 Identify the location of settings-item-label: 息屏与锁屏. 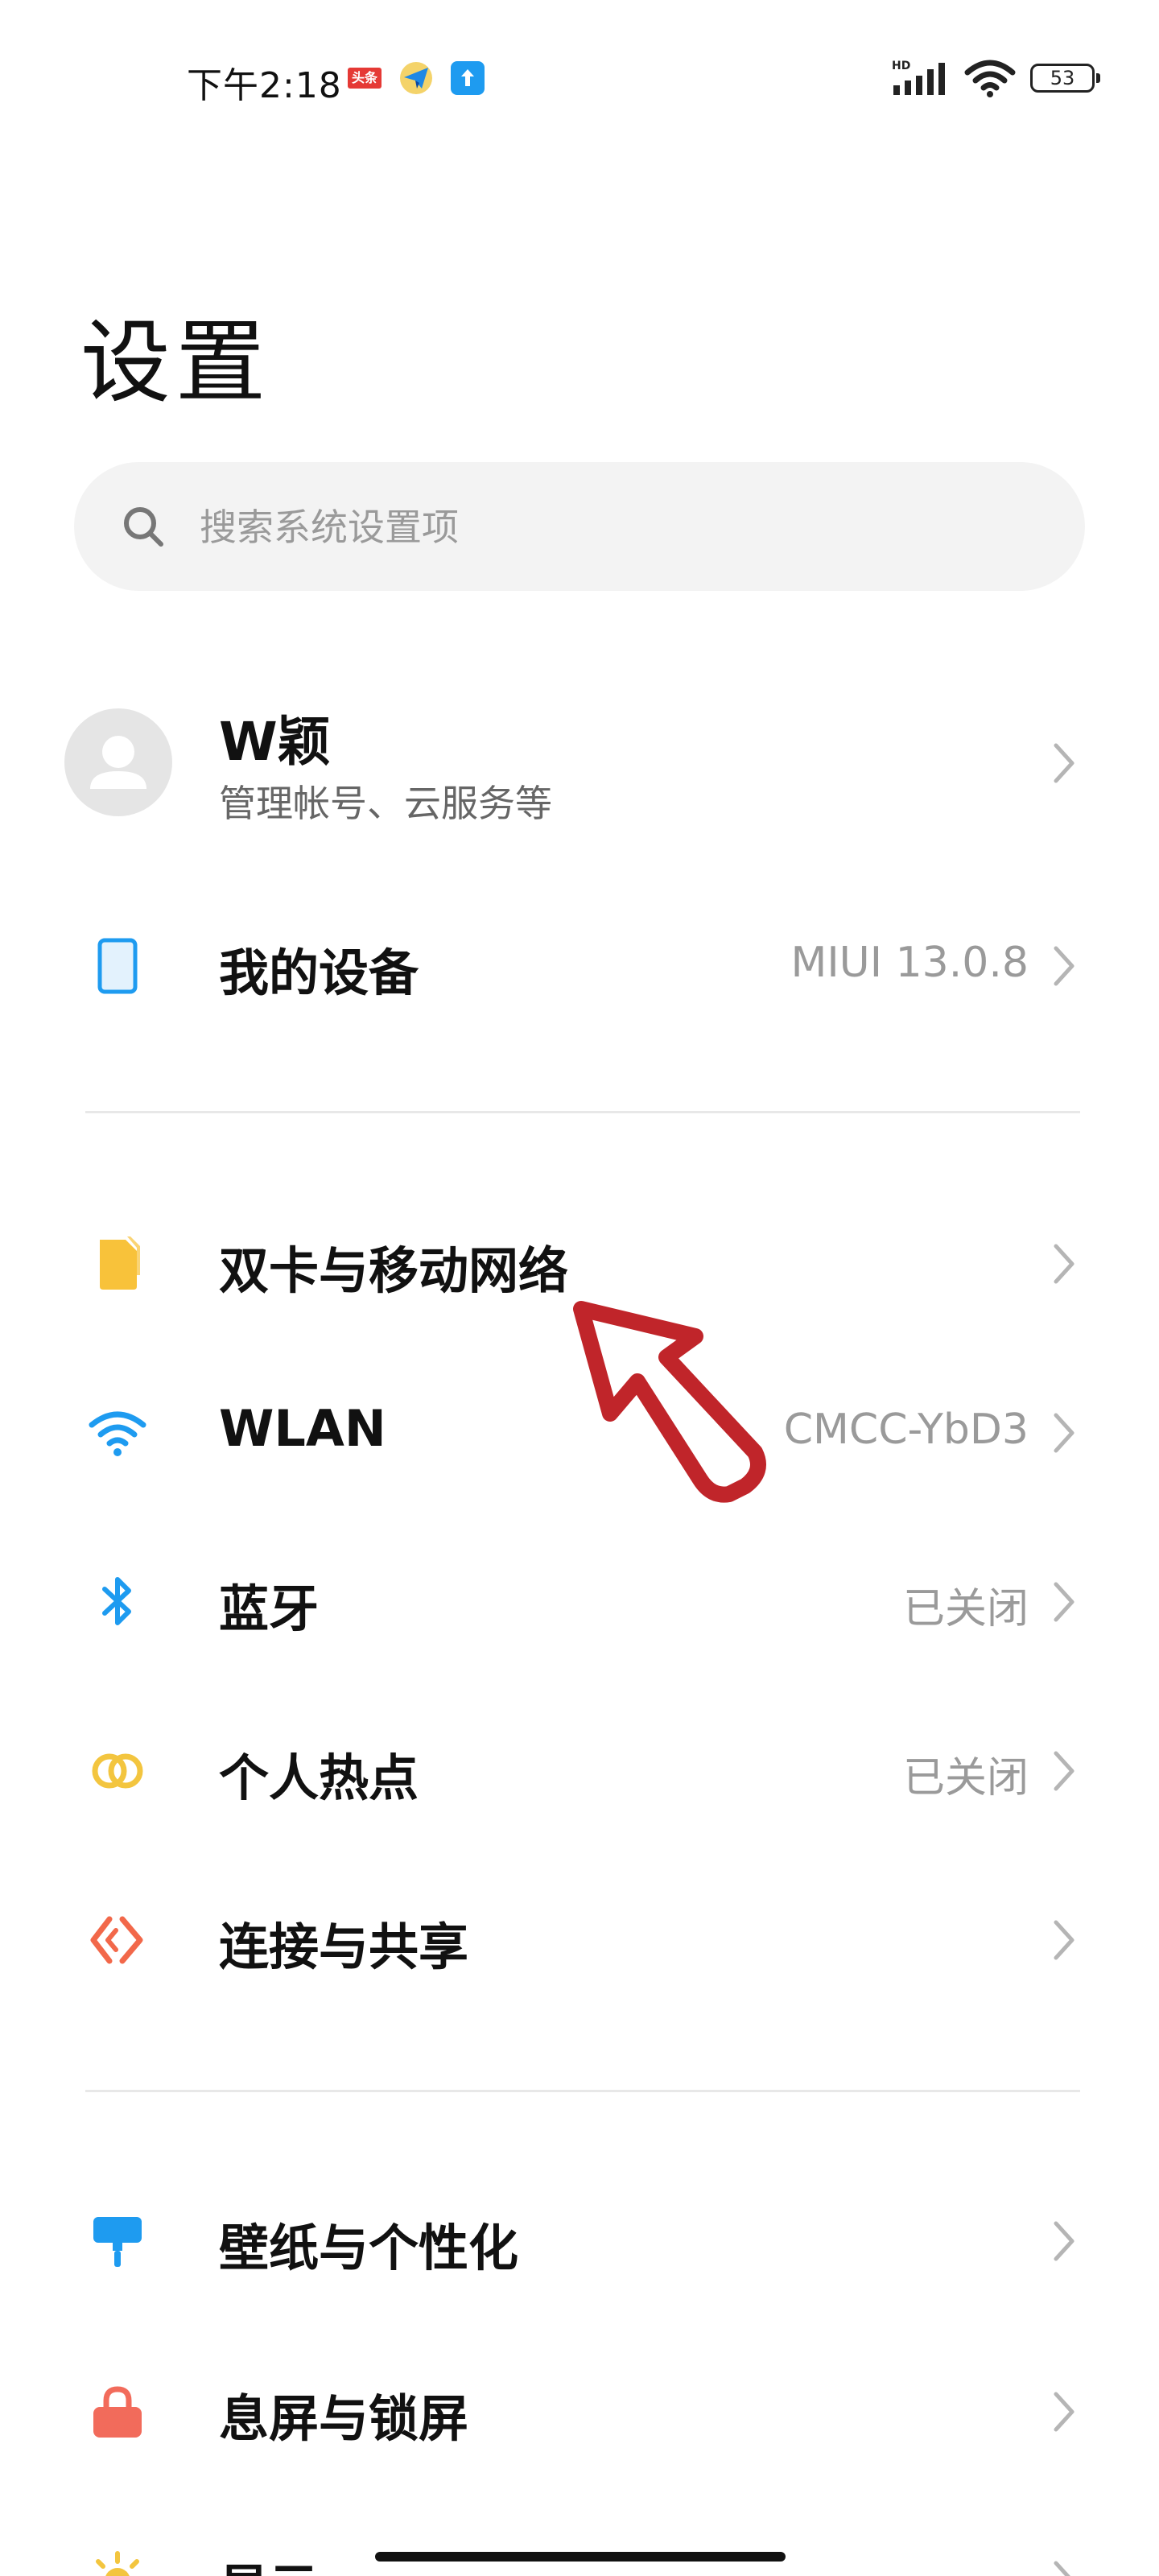
(344, 2418).